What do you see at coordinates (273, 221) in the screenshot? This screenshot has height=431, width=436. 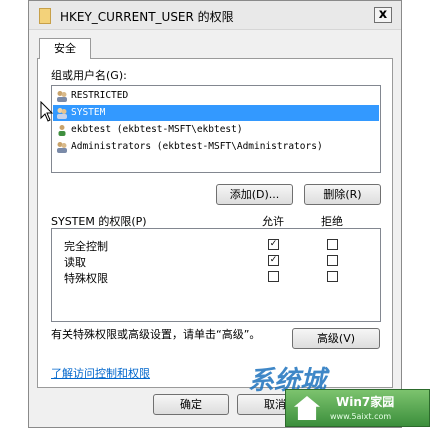 I see `allow-header: 允许` at bounding box center [273, 221].